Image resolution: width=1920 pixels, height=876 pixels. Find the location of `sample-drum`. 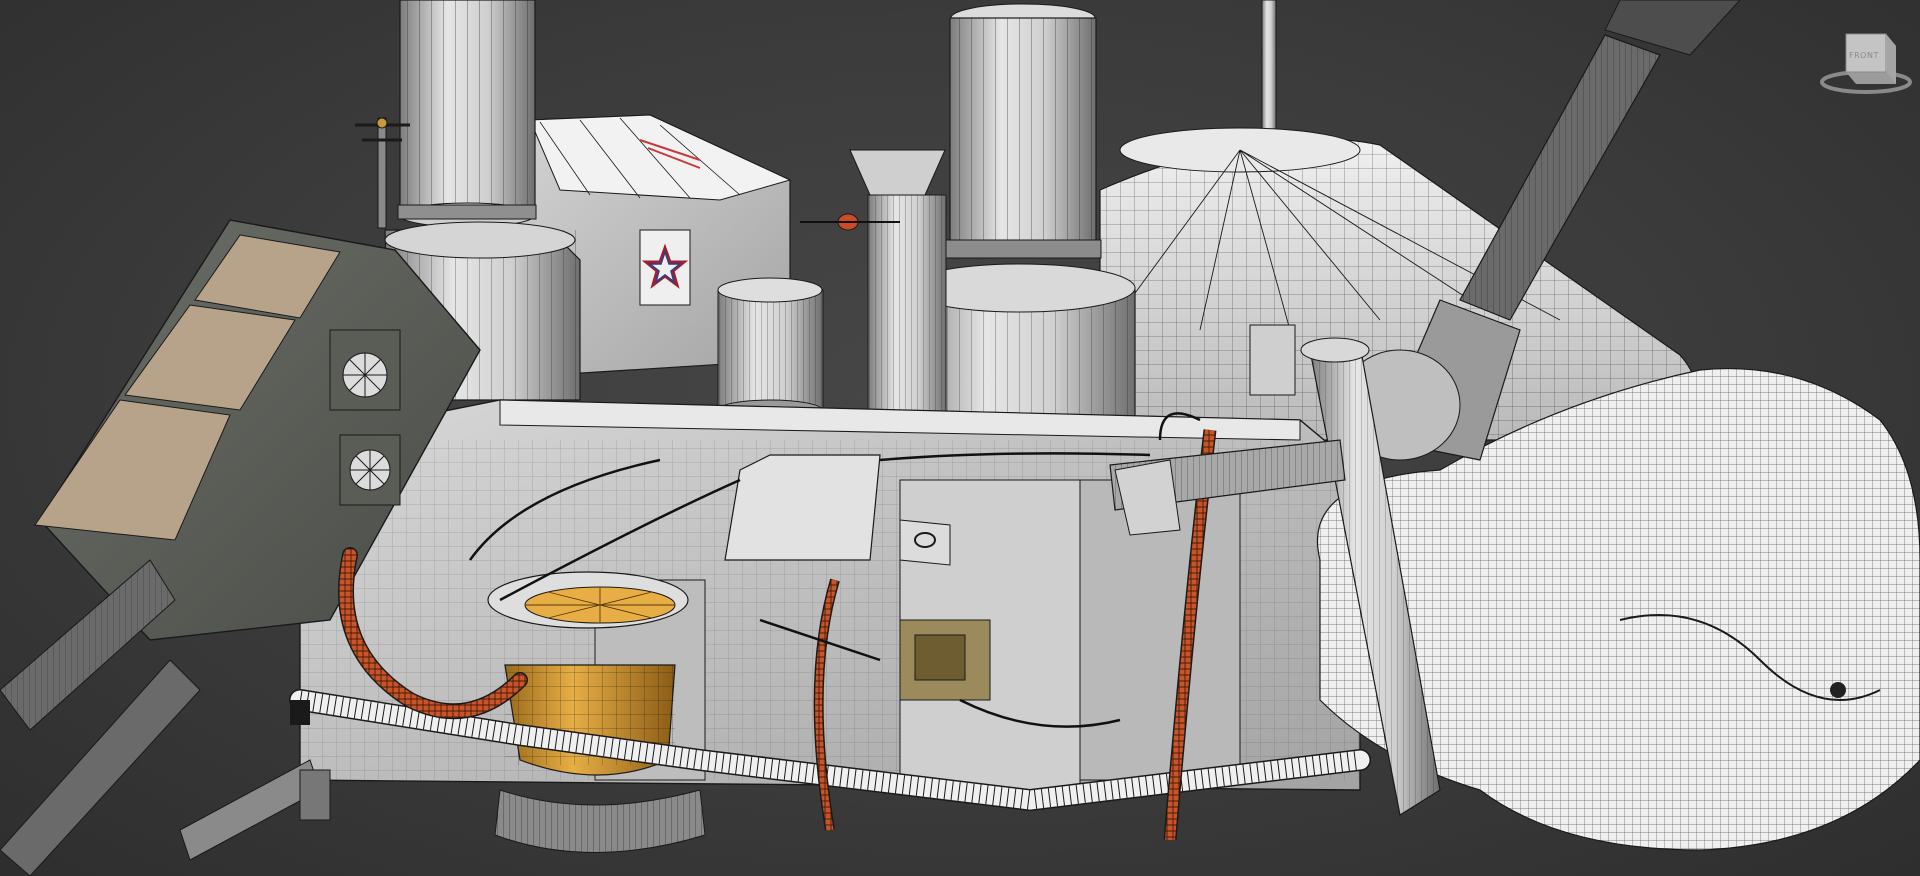

sample-drum is located at coordinates (596, 712).